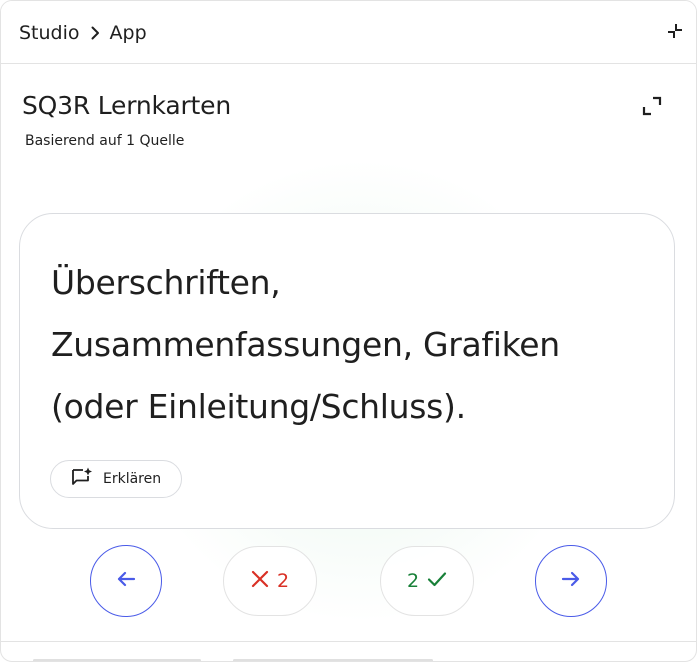 This screenshot has height=662, width=697. What do you see at coordinates (413, 581) in the screenshot?
I see `right-count: 2` at bounding box center [413, 581].